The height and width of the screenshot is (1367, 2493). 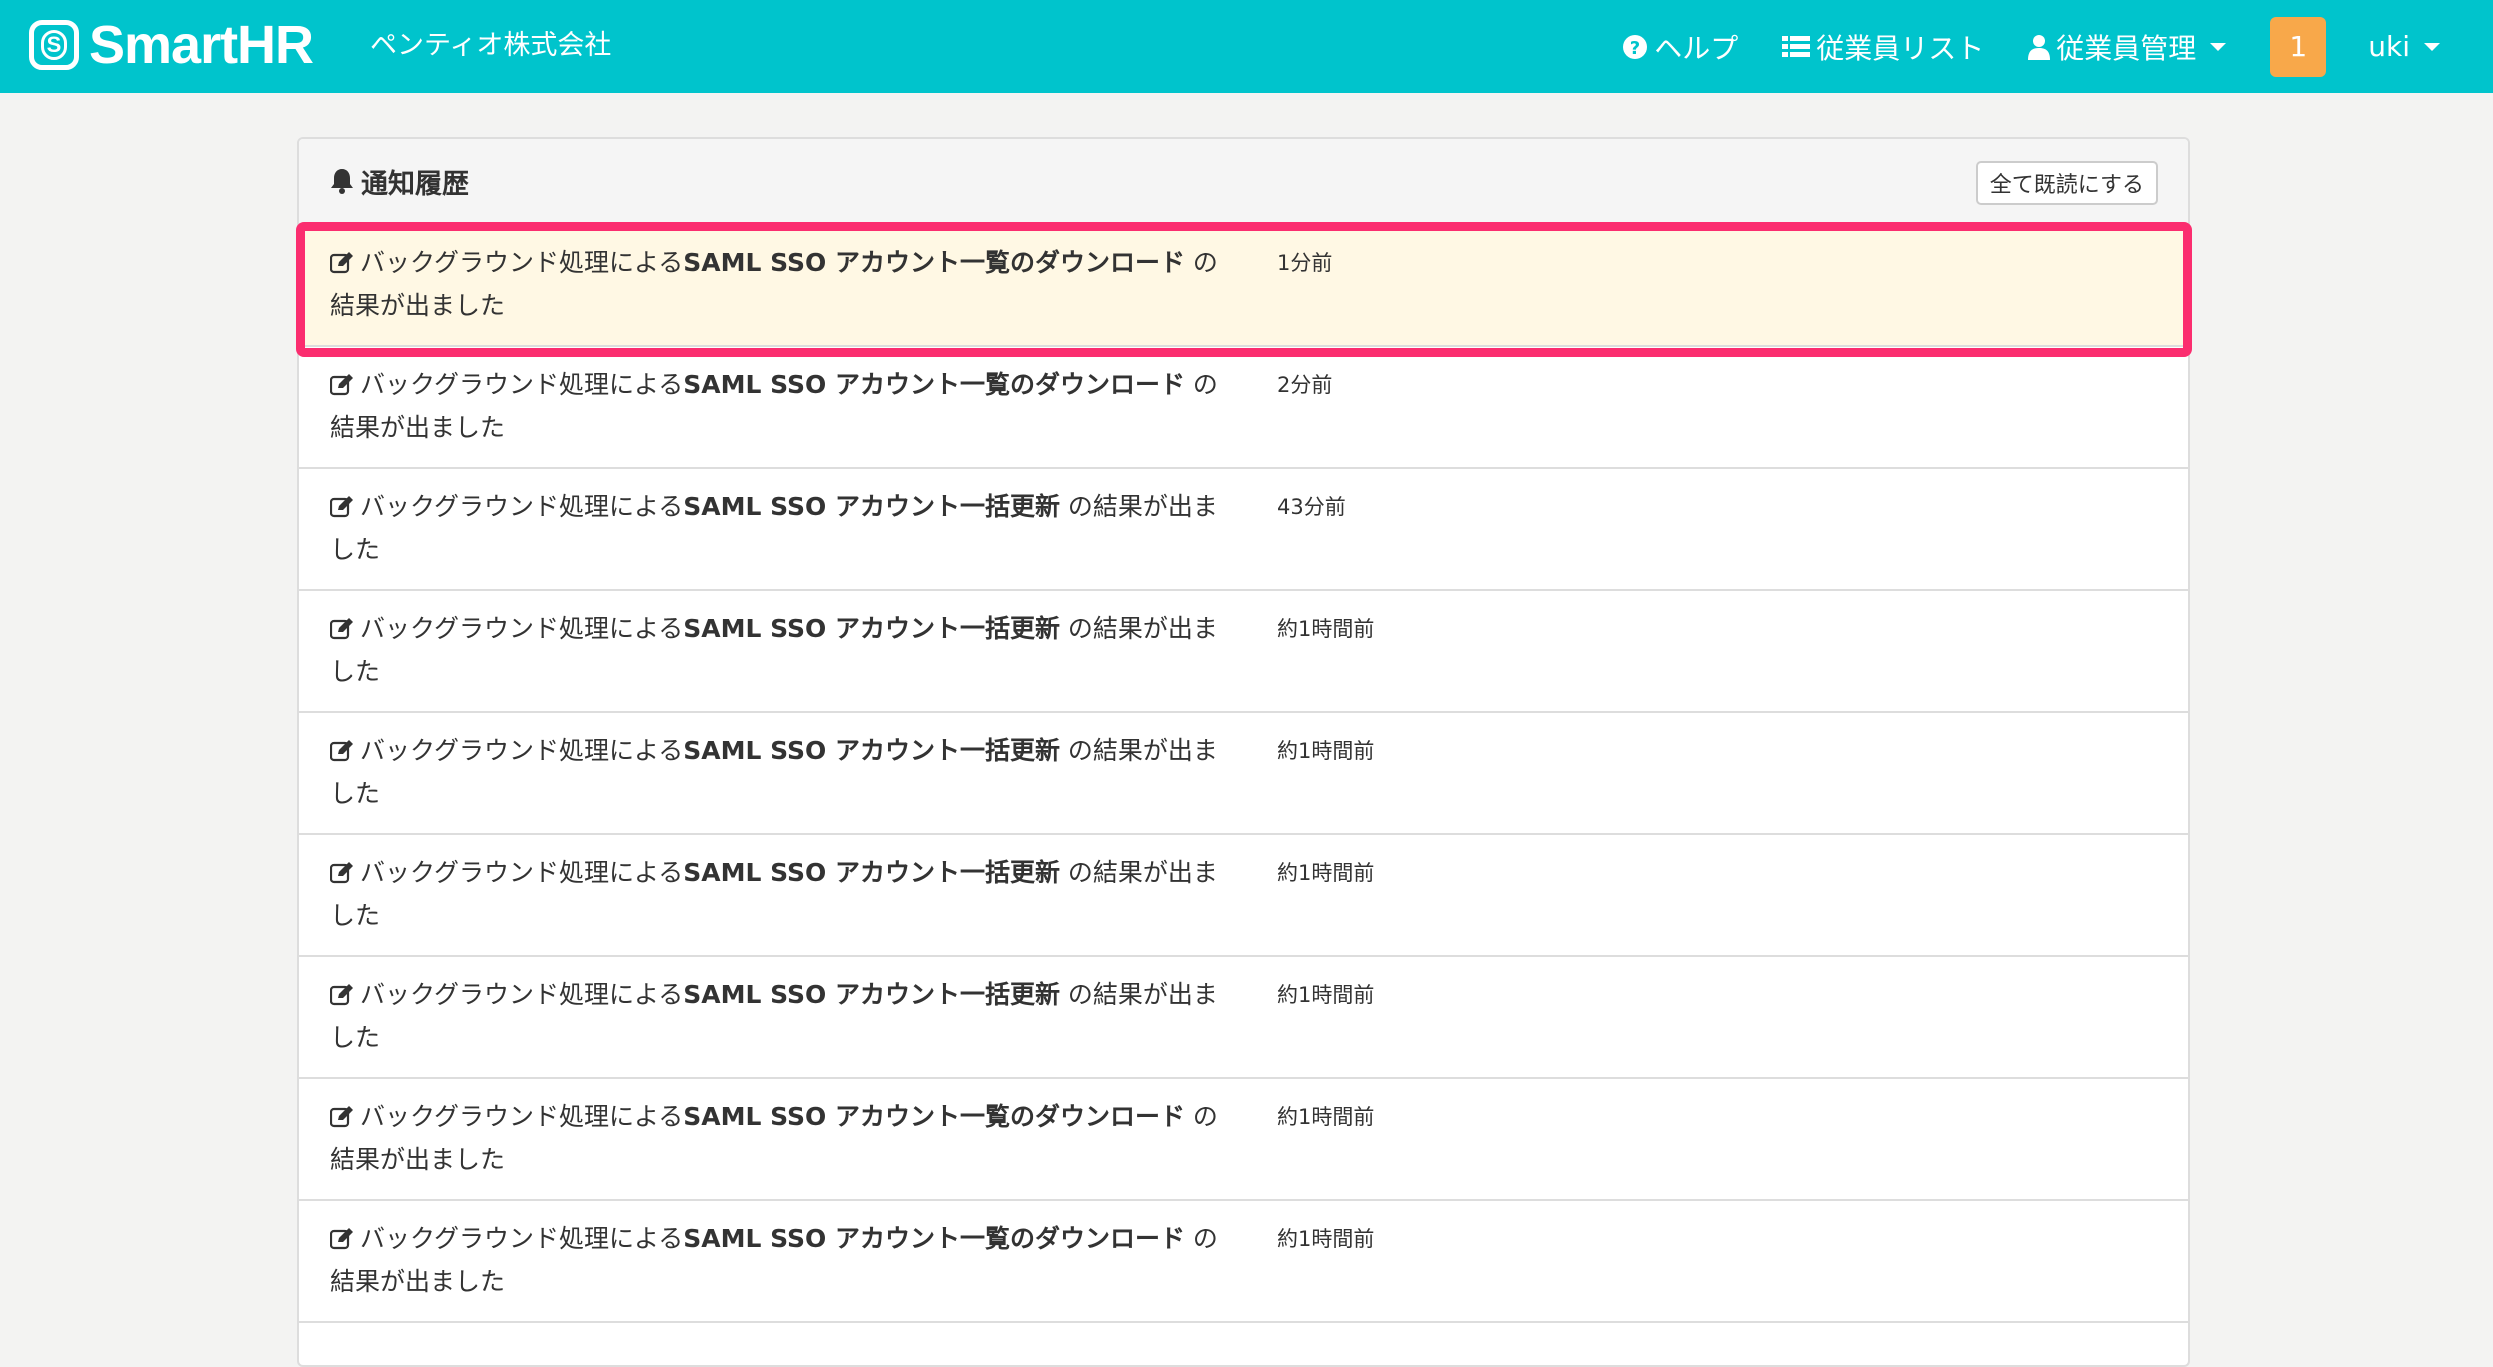 What do you see at coordinates (1243, 182) in the screenshot?
I see `panel-header: 通知履歴 全て既読にする` at bounding box center [1243, 182].